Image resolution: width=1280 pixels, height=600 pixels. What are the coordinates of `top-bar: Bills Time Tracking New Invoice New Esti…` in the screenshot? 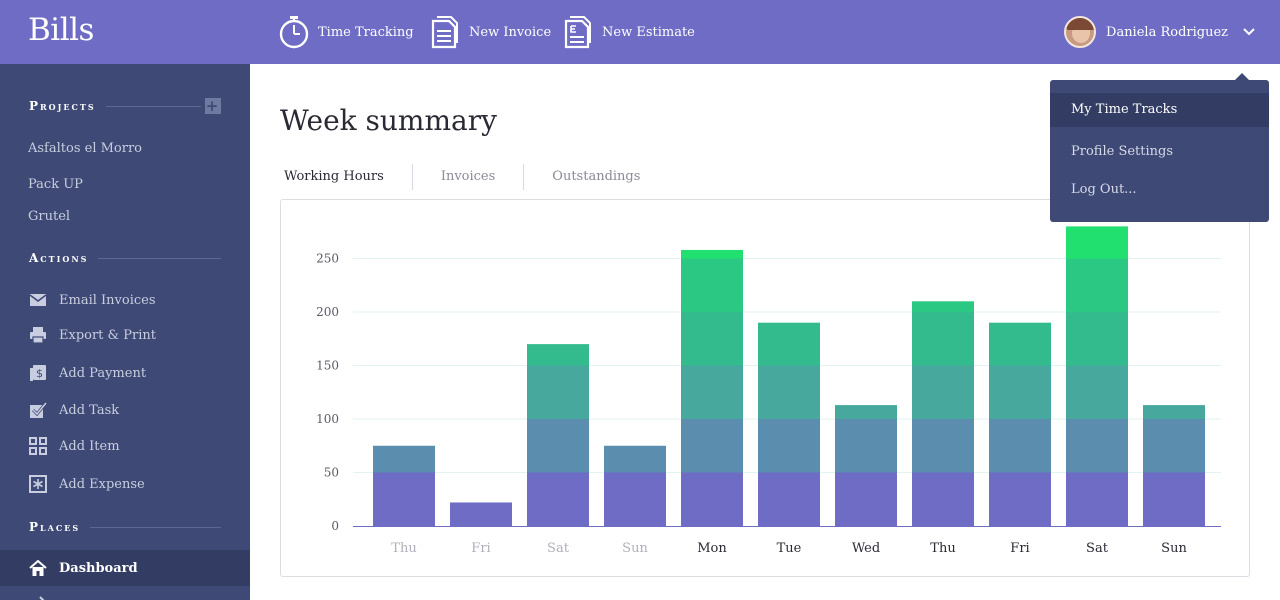 It's located at (640, 32).